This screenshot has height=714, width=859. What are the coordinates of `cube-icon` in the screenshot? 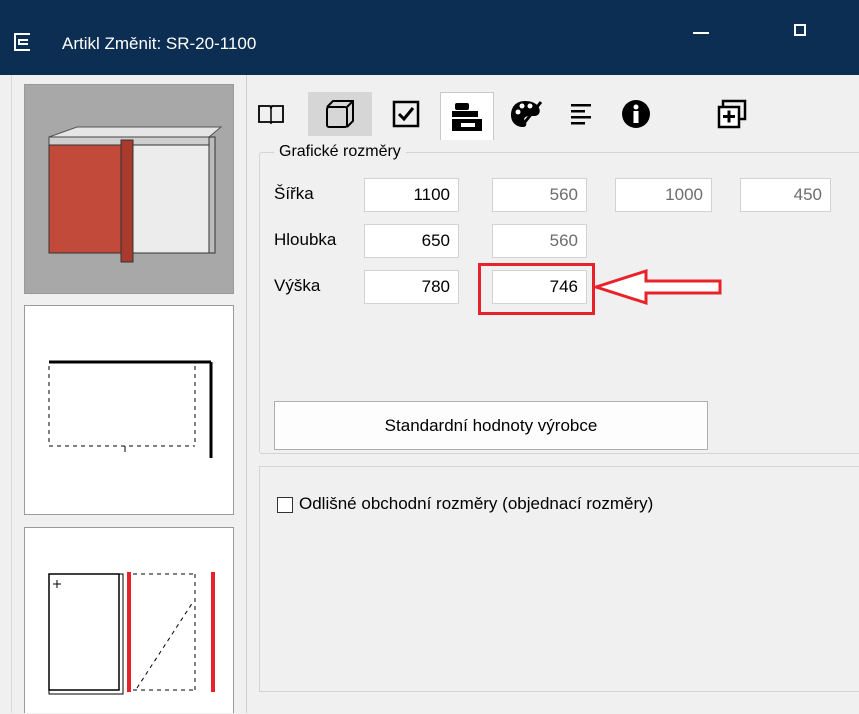 It's located at (340, 114).